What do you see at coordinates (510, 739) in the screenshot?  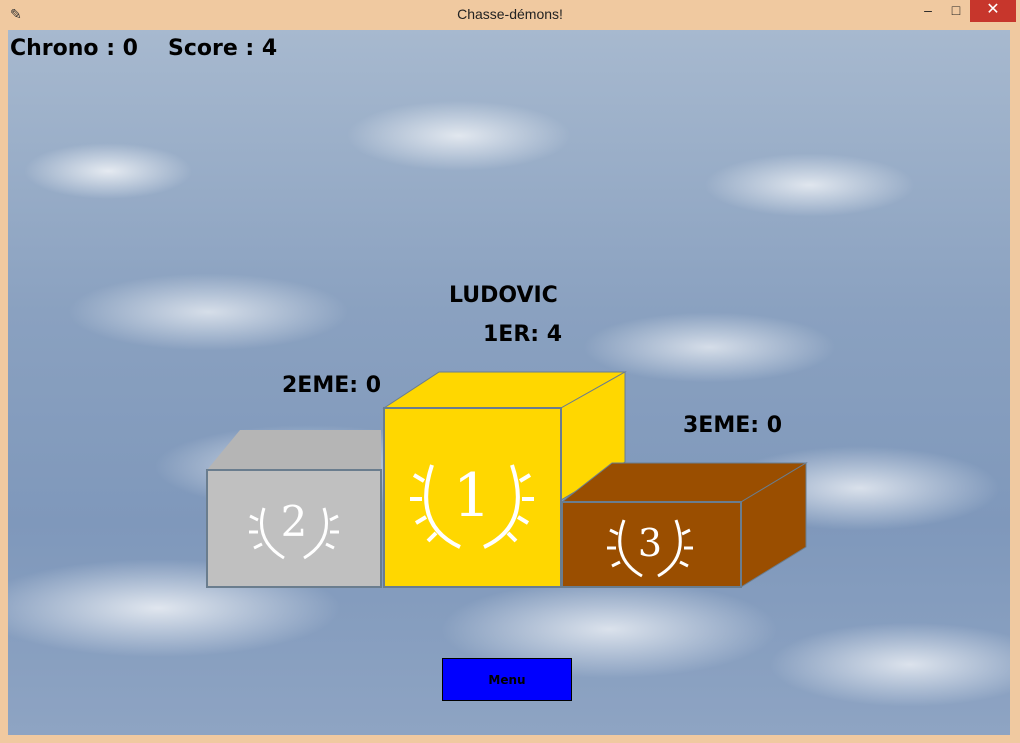 I see `window-frame-bottom` at bounding box center [510, 739].